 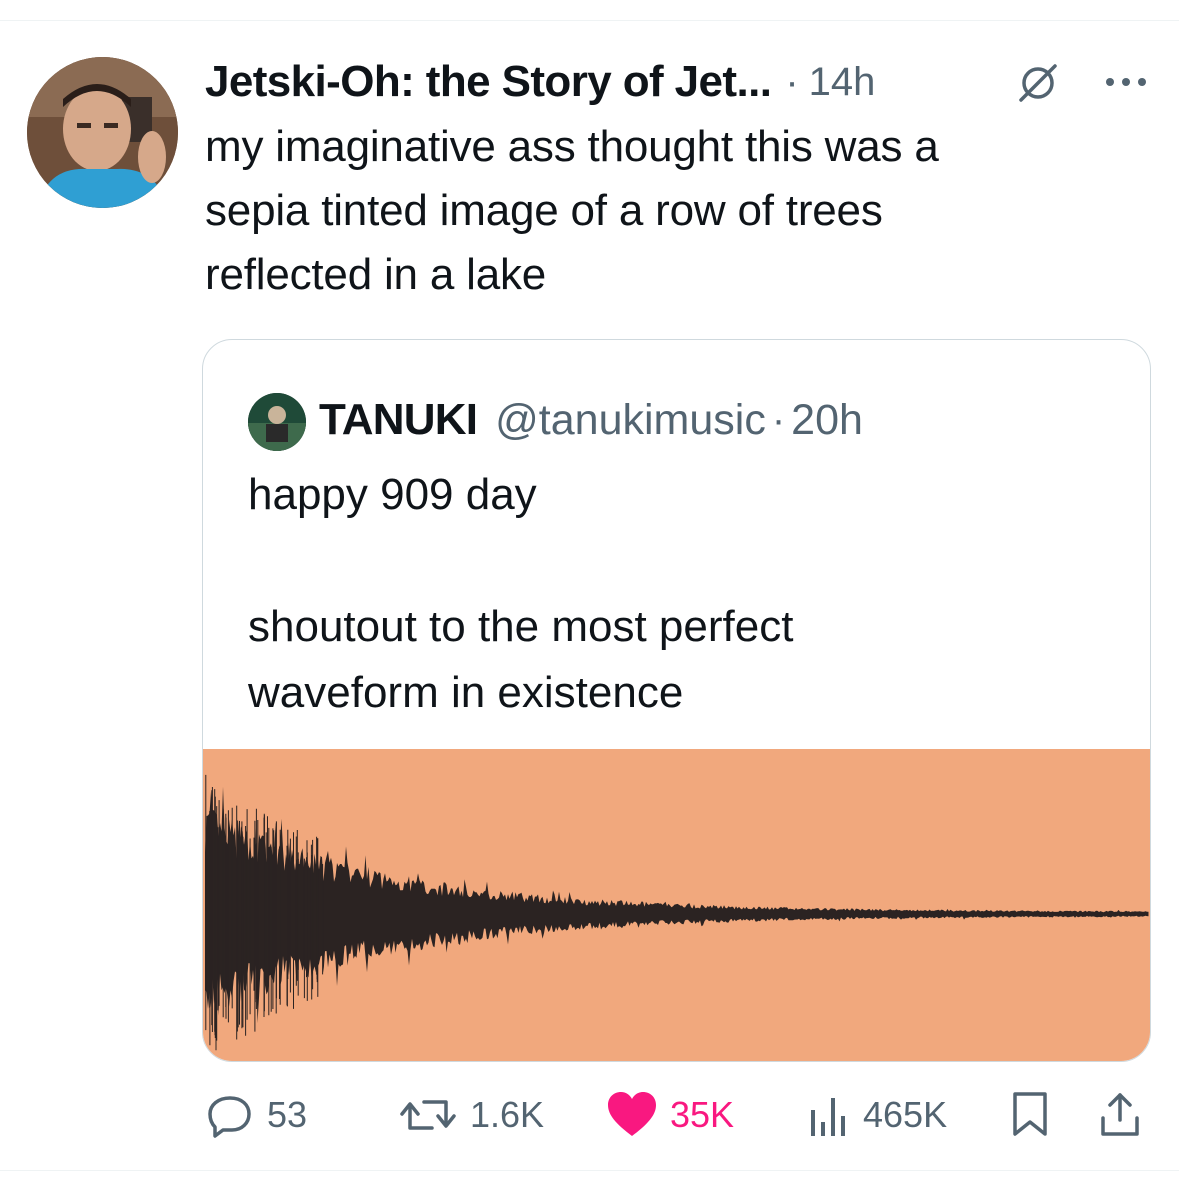 I want to click on quoted-tweet-timestamp: 20h, so click(x=827, y=420).